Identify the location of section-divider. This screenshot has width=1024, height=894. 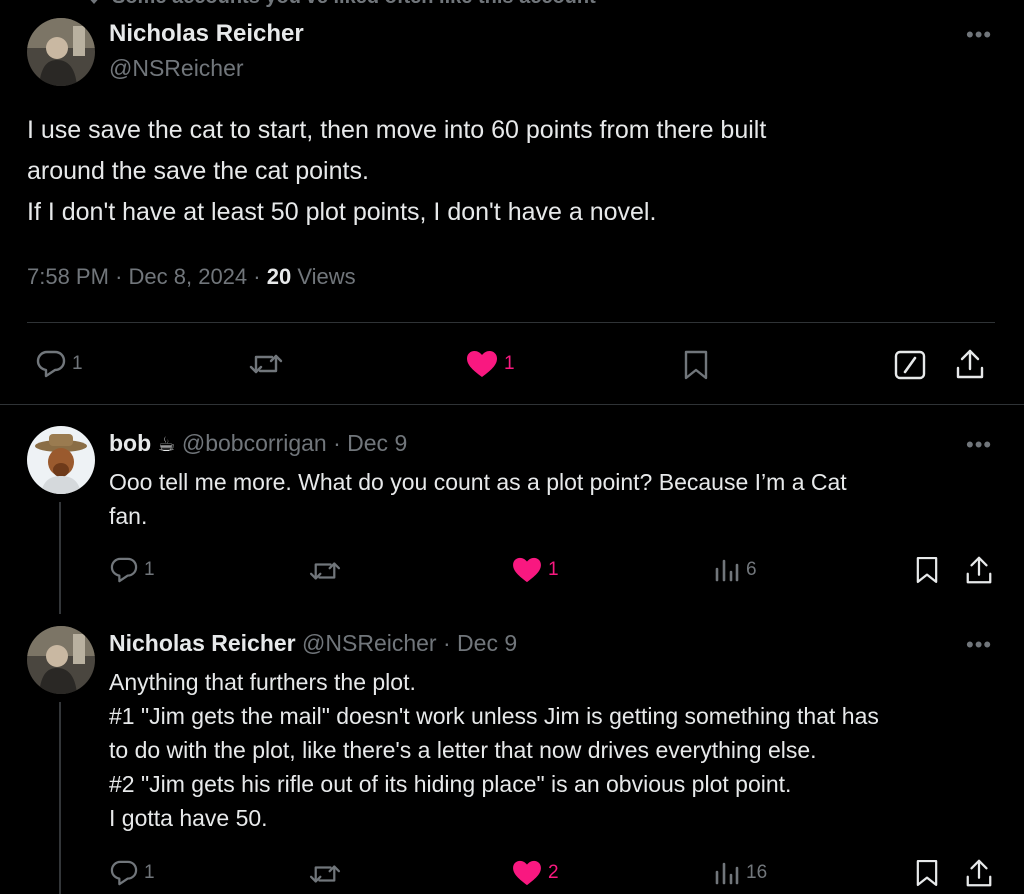
(512, 404).